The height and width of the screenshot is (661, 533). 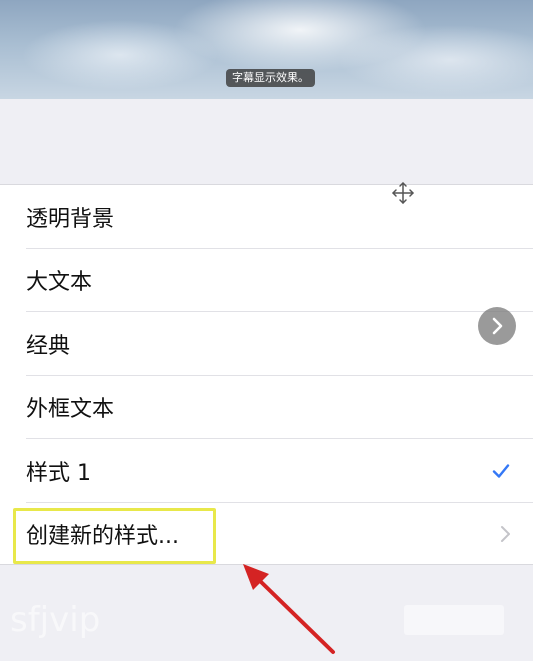 I want to click on style-option-label: 透明背景, so click(x=70, y=219).